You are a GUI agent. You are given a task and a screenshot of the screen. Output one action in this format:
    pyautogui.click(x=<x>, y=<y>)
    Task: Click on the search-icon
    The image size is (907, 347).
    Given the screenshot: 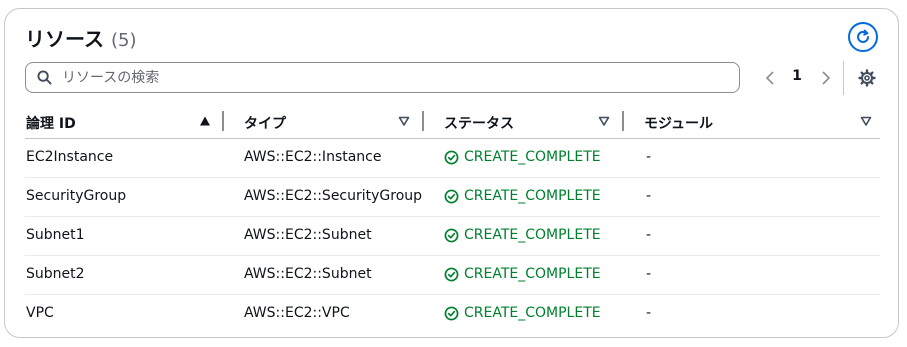 What is the action you would take?
    pyautogui.click(x=44, y=77)
    